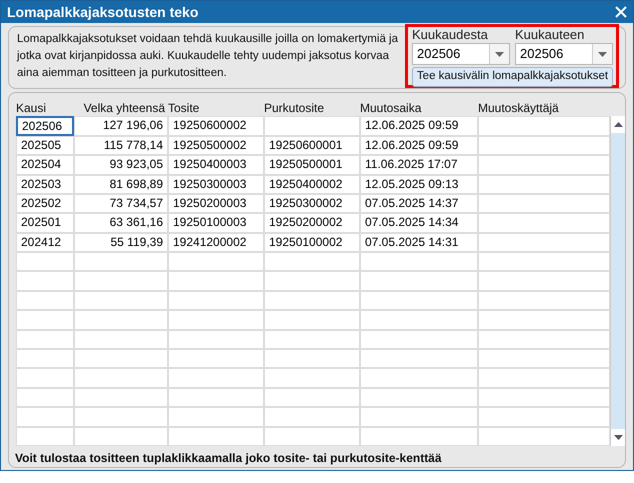 This screenshot has height=483, width=634. What do you see at coordinates (419, 242) in the screenshot?
I see `table-cell: 07.05.2025 14:31` at bounding box center [419, 242].